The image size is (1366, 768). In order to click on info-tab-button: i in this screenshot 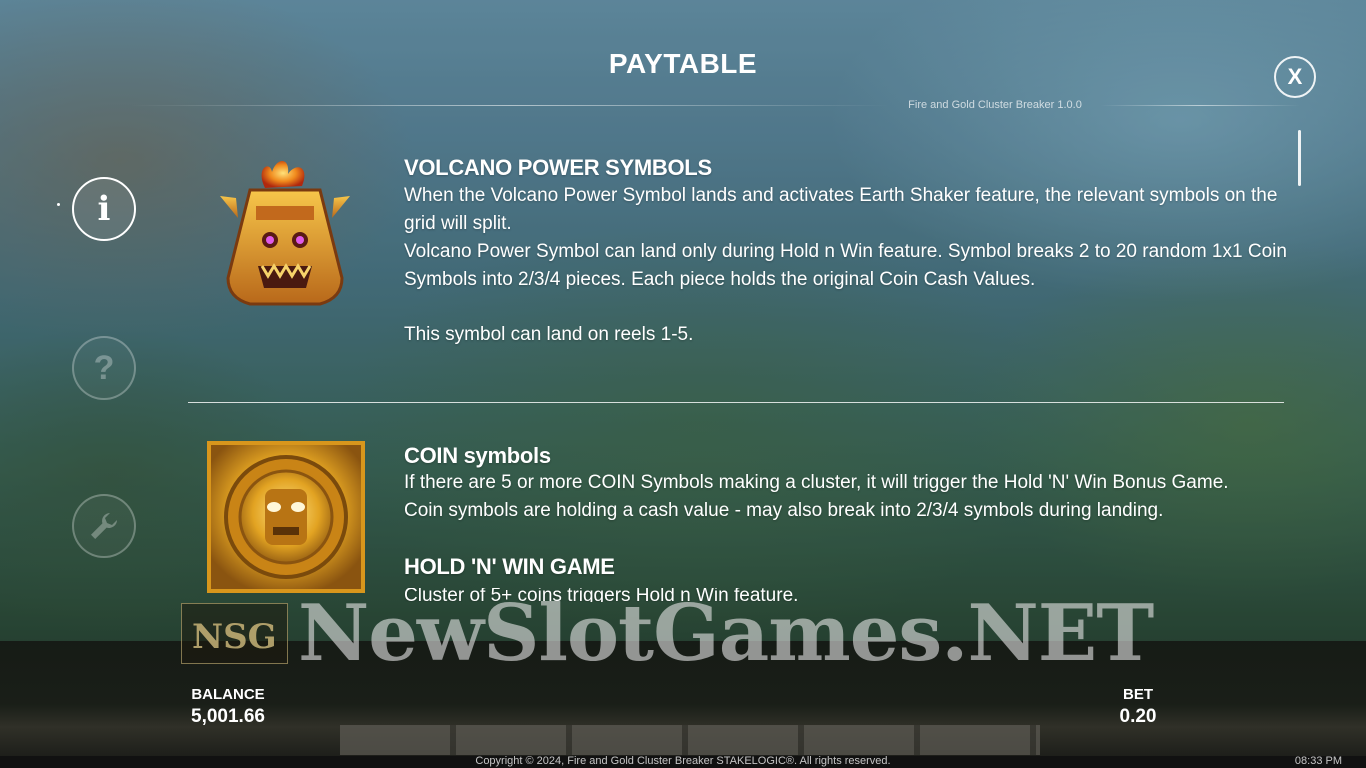, I will do `click(104, 209)`.